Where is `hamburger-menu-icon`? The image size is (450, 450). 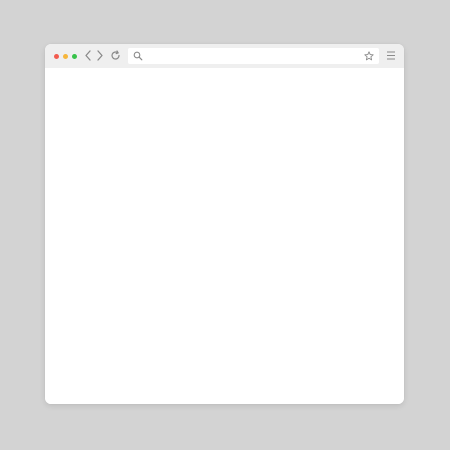 hamburger-menu-icon is located at coordinates (391, 55).